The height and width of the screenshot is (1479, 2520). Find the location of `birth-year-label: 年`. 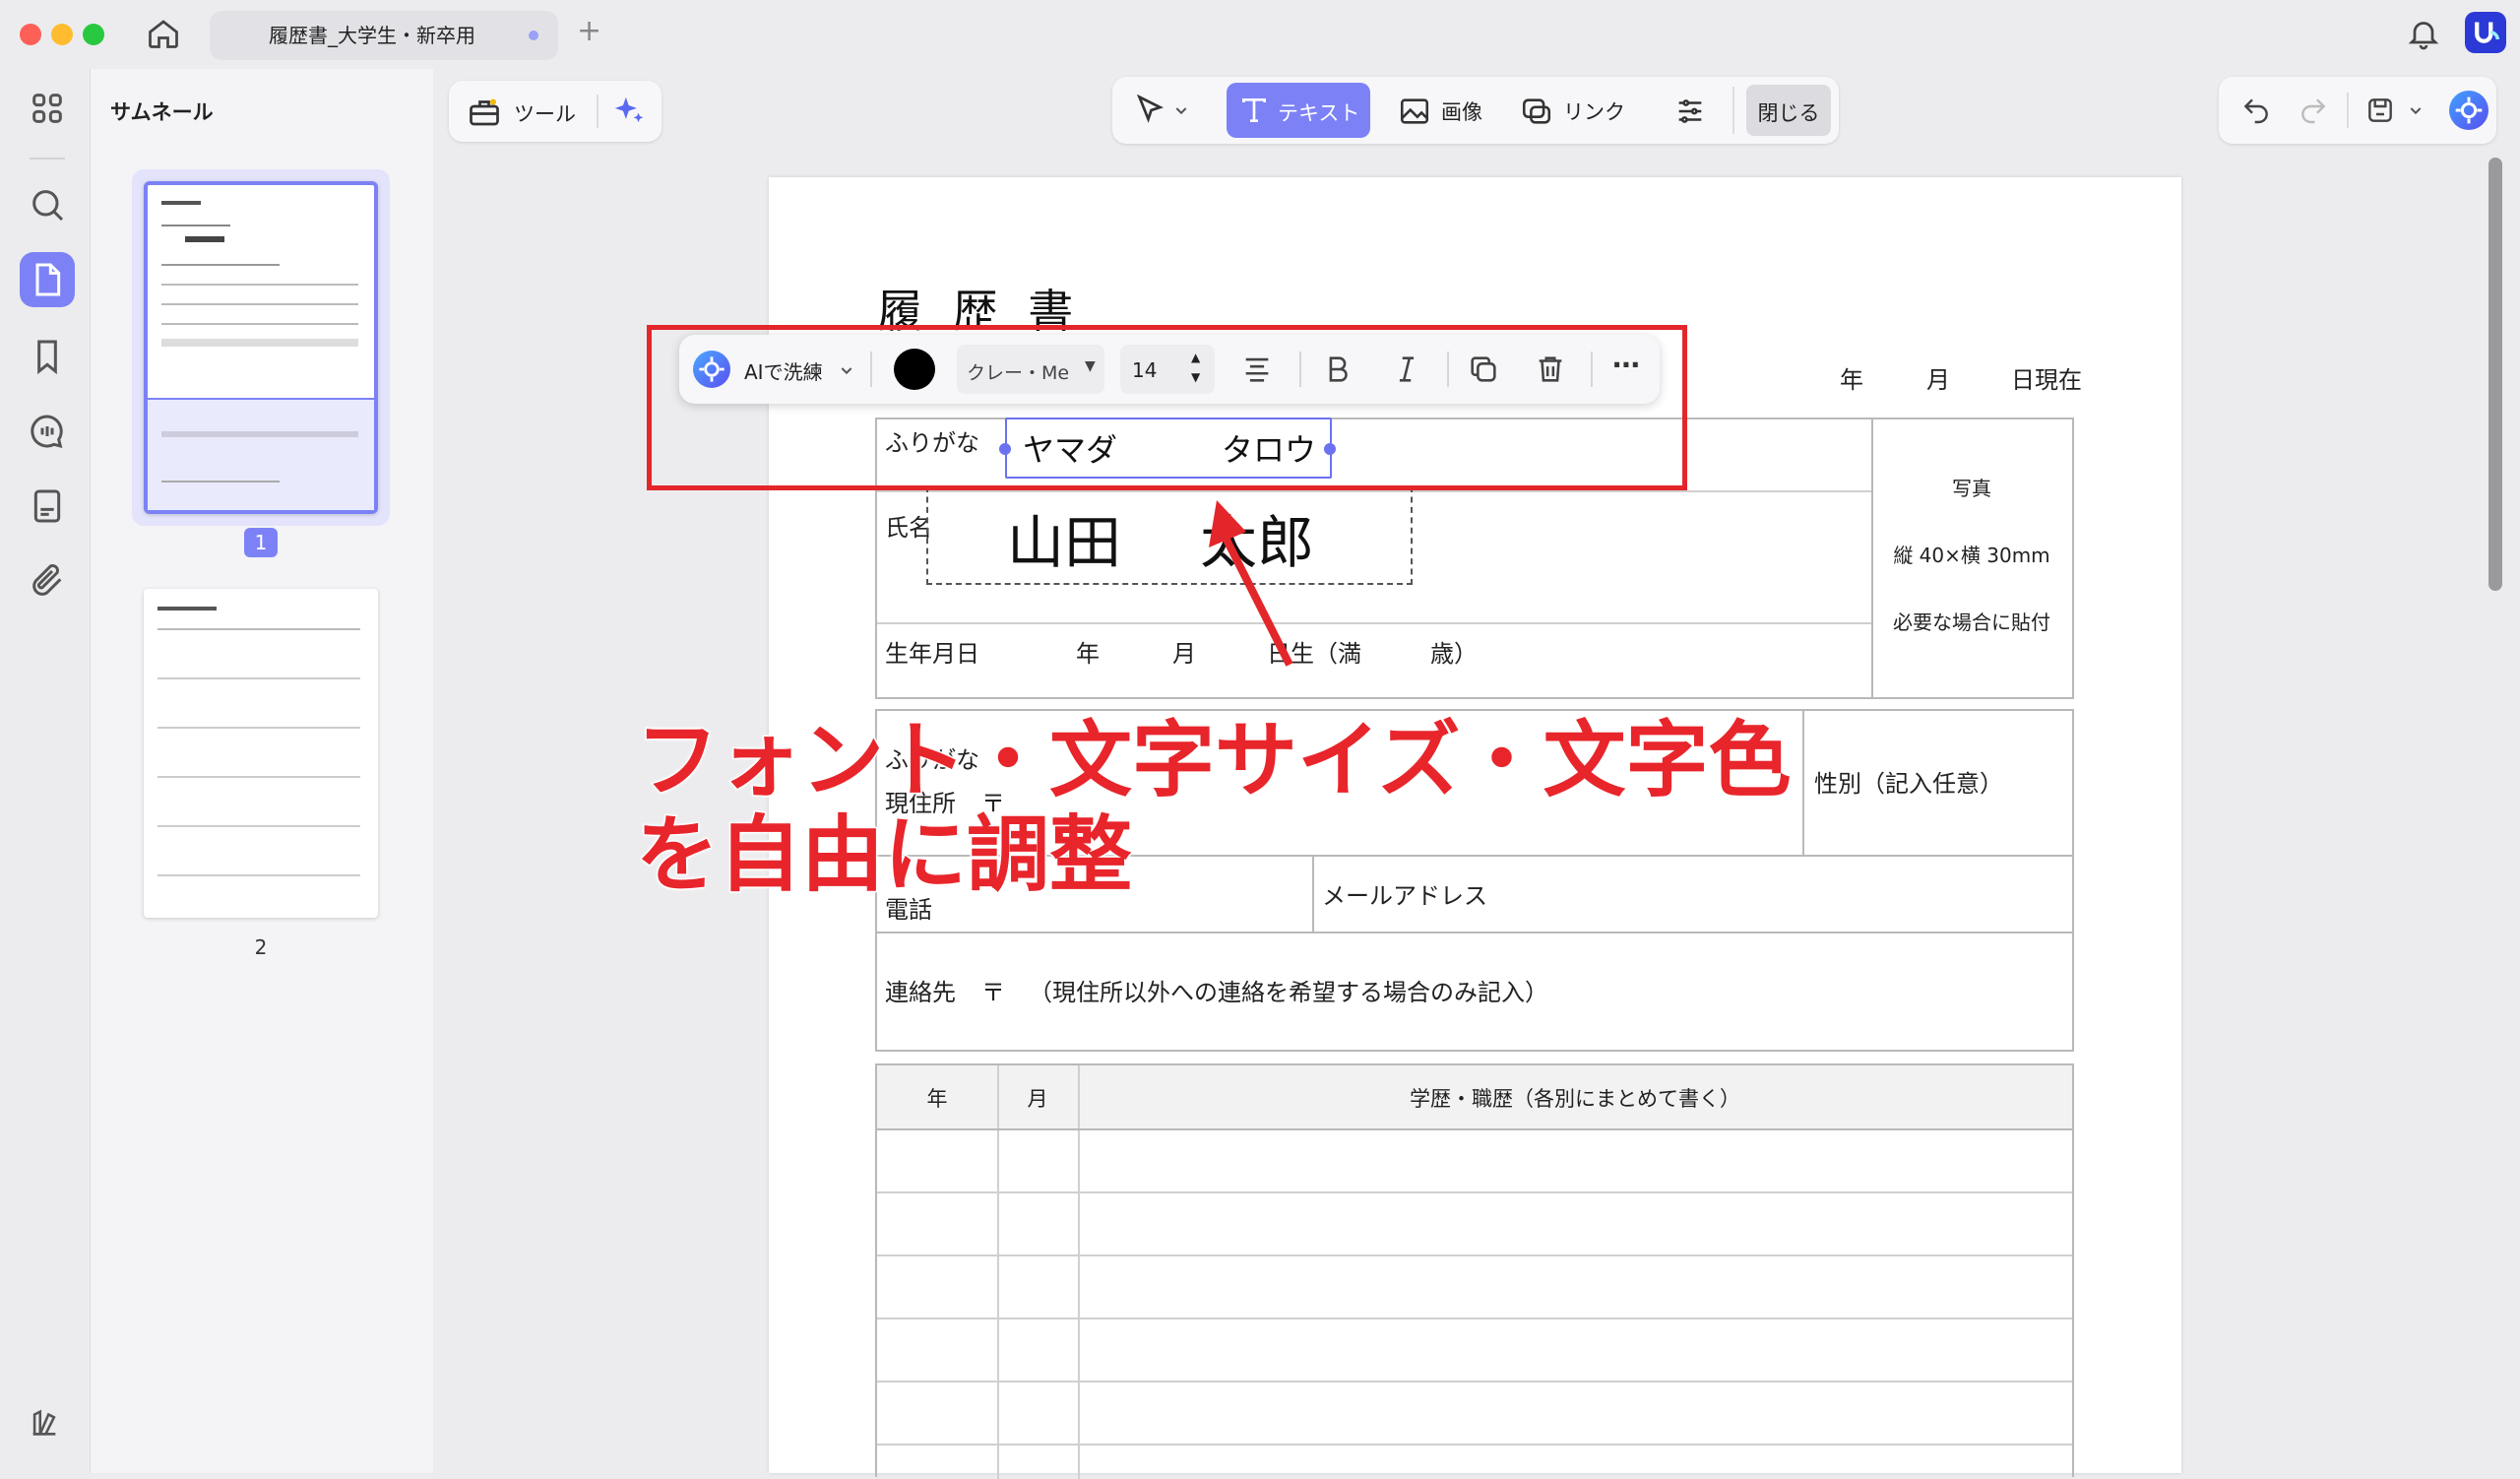

birth-year-label: 年 is located at coordinates (1088, 654).